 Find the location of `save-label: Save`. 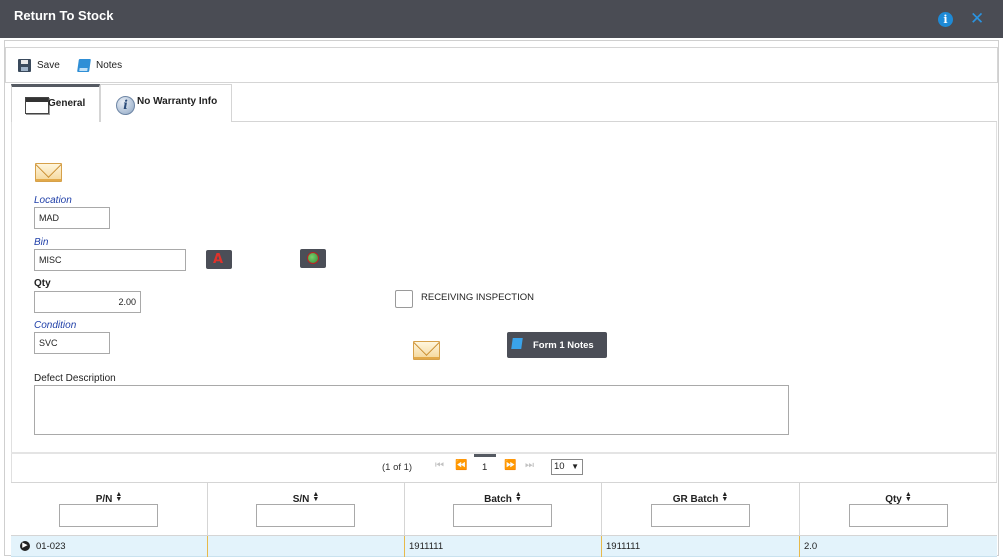

save-label: Save is located at coordinates (48, 65).